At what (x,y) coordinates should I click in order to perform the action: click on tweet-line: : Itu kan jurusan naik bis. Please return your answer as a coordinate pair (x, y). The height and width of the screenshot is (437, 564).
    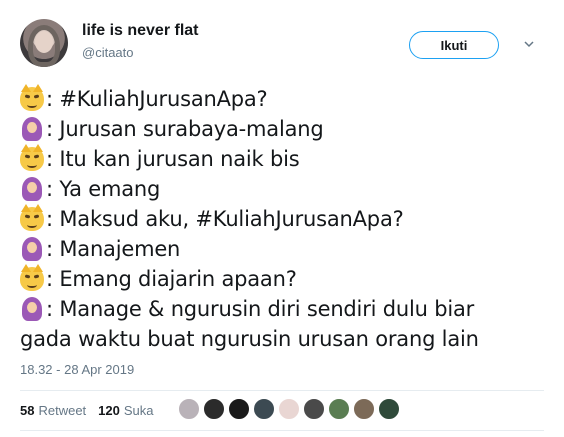
    Looking at the image, I should click on (285, 159).